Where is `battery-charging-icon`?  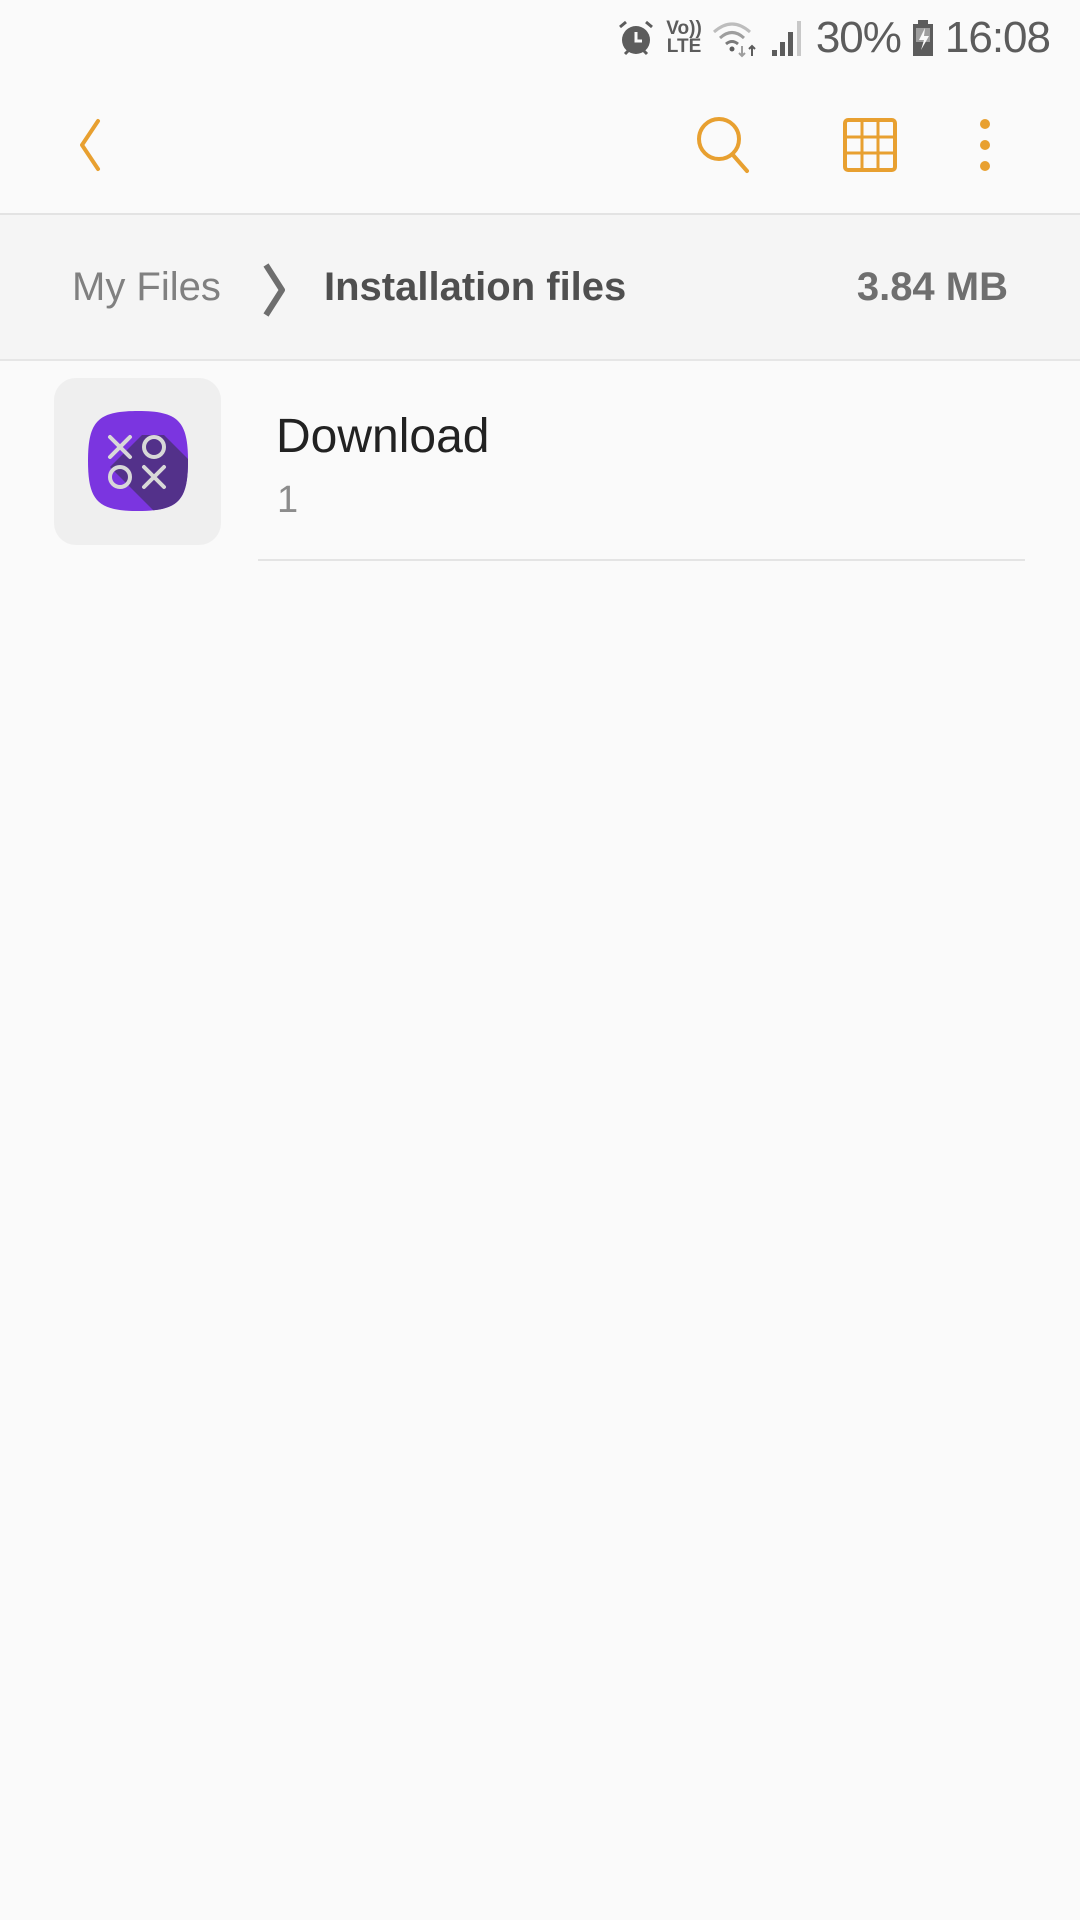 battery-charging-icon is located at coordinates (923, 38).